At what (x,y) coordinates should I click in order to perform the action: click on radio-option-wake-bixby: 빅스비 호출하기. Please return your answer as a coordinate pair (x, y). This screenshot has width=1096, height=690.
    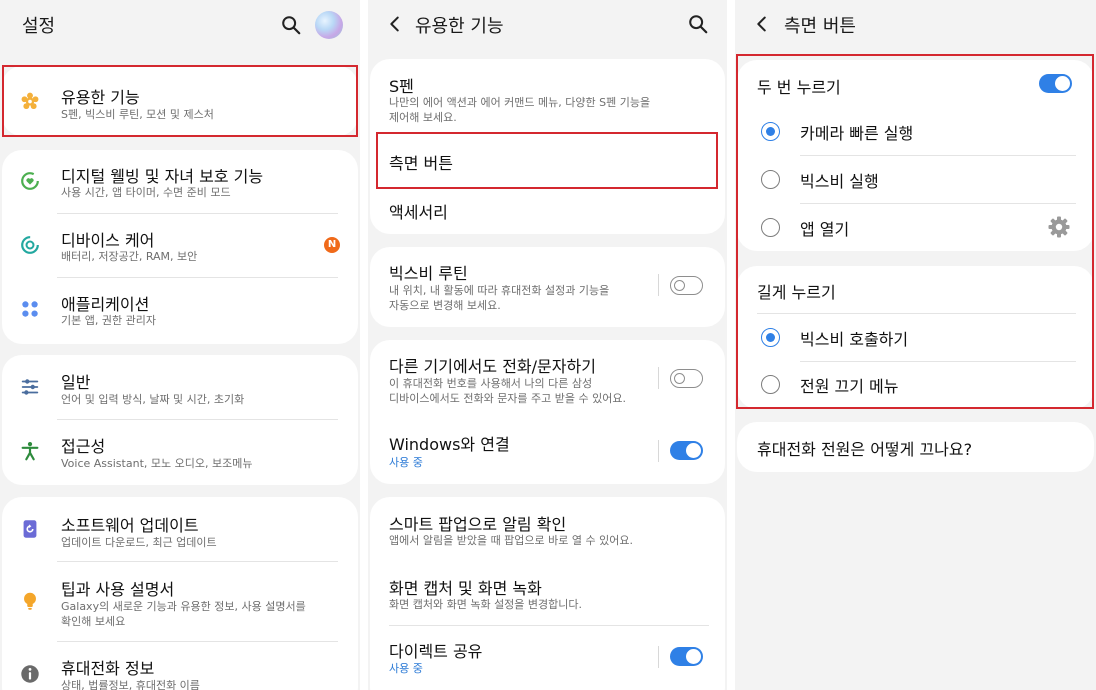
    Looking at the image, I should click on (915, 337).